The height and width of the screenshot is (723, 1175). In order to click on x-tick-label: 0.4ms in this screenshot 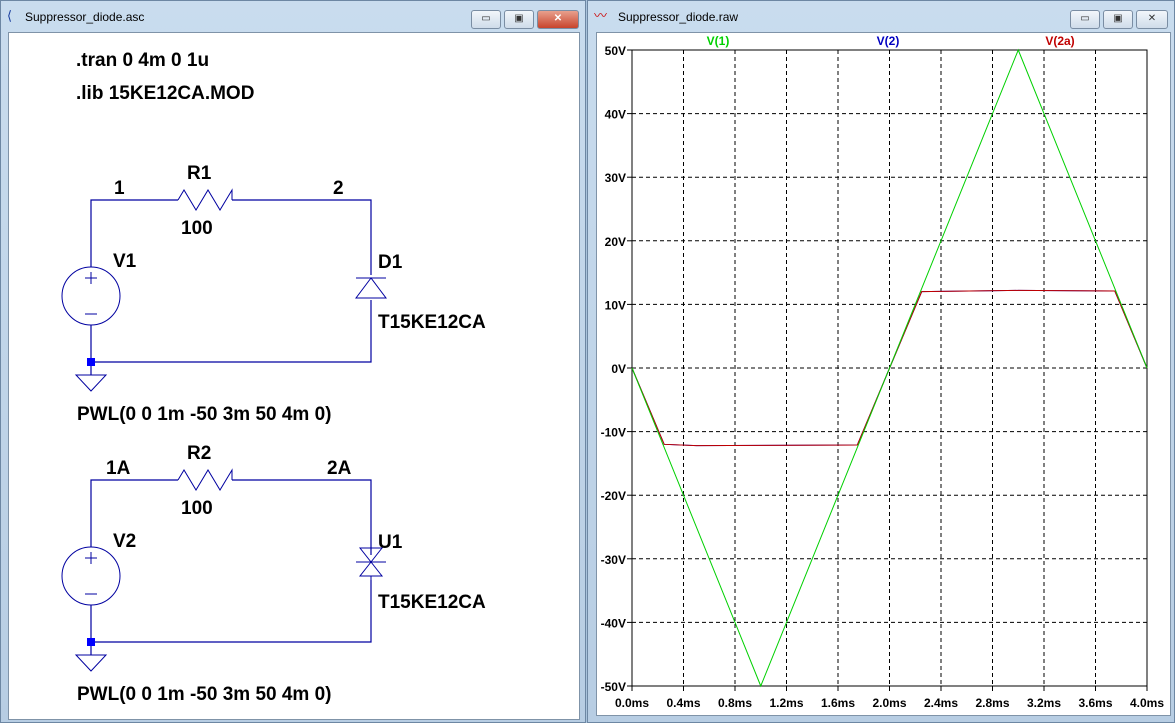, I will do `click(683, 703)`.